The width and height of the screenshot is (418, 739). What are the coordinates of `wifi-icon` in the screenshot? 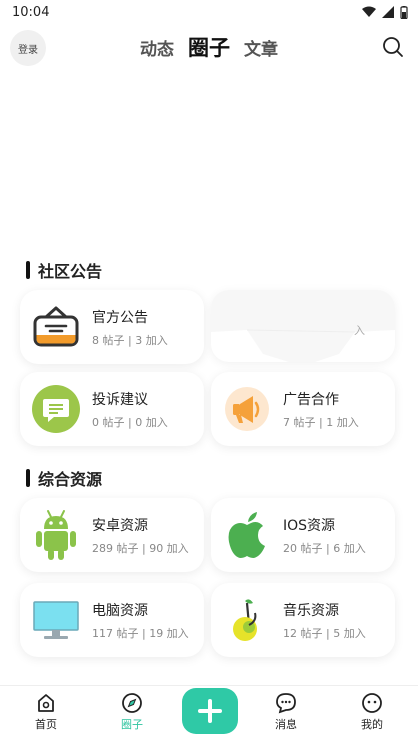 It's located at (369, 11).